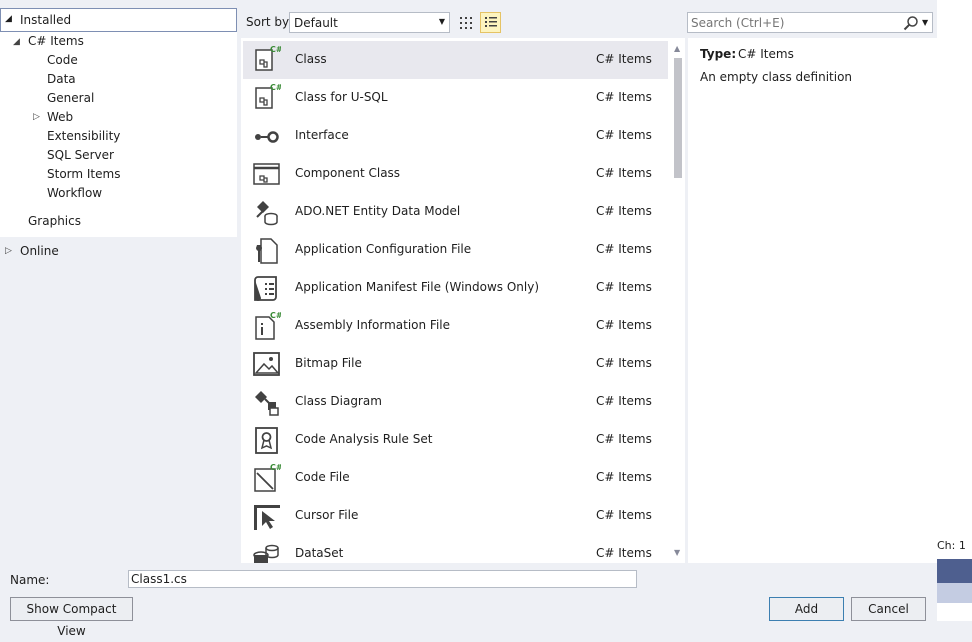 Image resolution: width=972 pixels, height=642 pixels. Describe the element at coordinates (951, 545) in the screenshot. I see `column-indicator: Ch: 1` at that location.